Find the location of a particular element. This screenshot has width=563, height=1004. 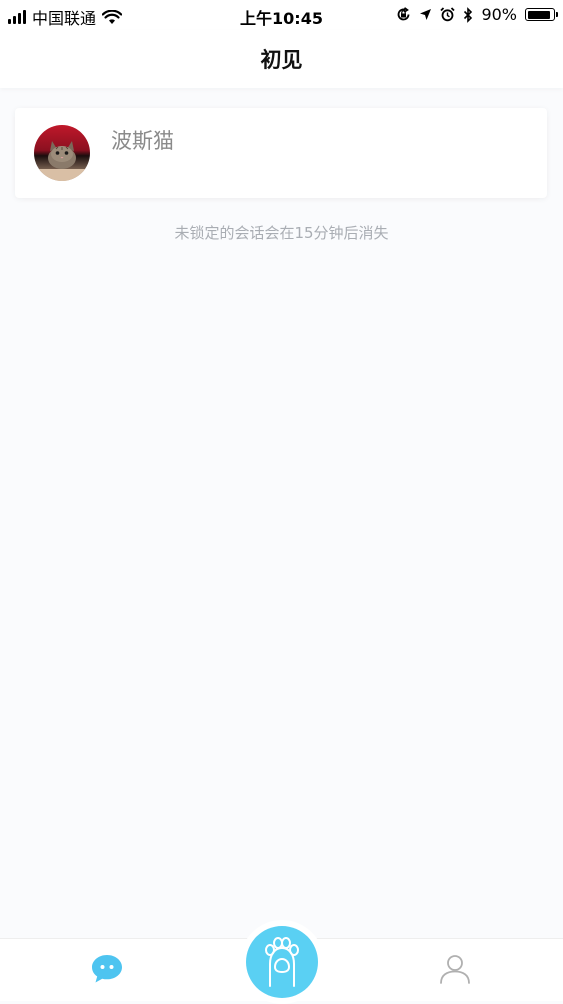

orientation-lock-icon is located at coordinates (404, 14).